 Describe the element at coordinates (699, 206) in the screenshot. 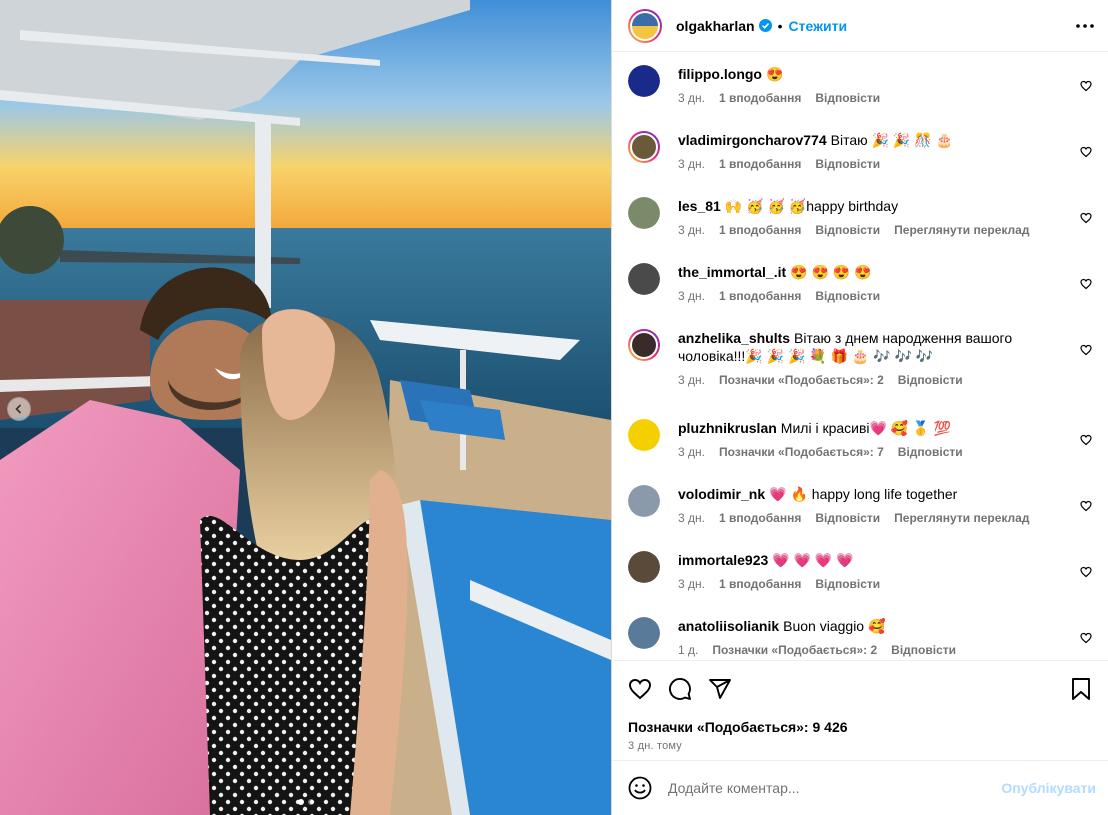

I see `commenter-username: les_81` at that location.